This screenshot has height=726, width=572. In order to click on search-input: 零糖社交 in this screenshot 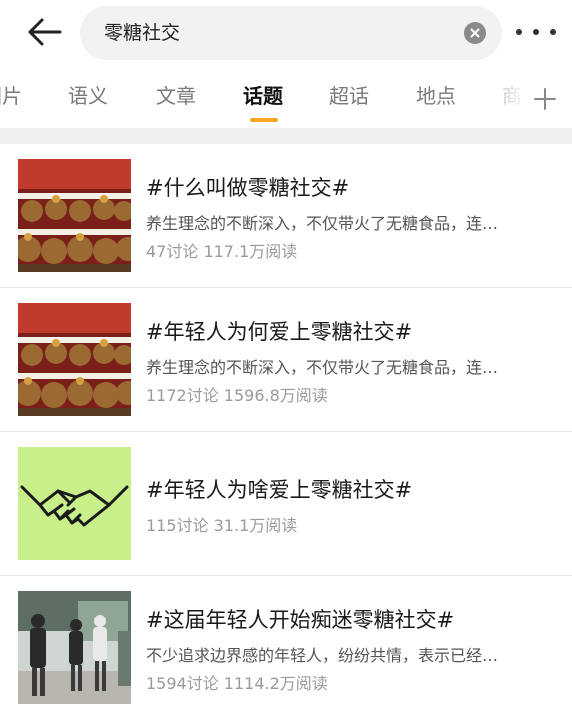, I will do `click(291, 33)`.